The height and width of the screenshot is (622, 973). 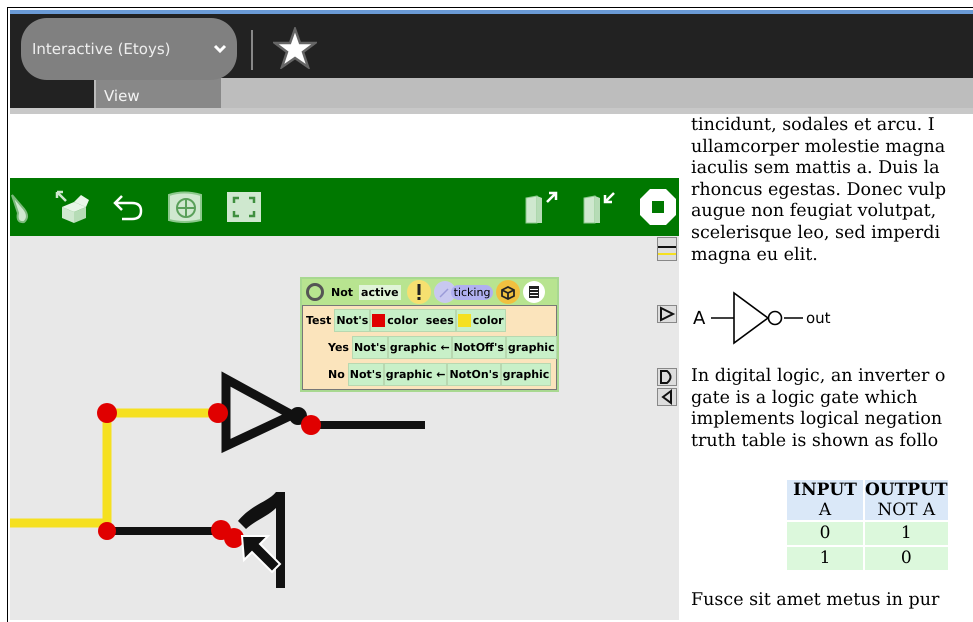 What do you see at coordinates (818, 409) in the screenshot?
I see `article-paragraph: In digital logic, an inverter o gate is a logic gate which implements logical negation truth table is shown as follo` at bounding box center [818, 409].